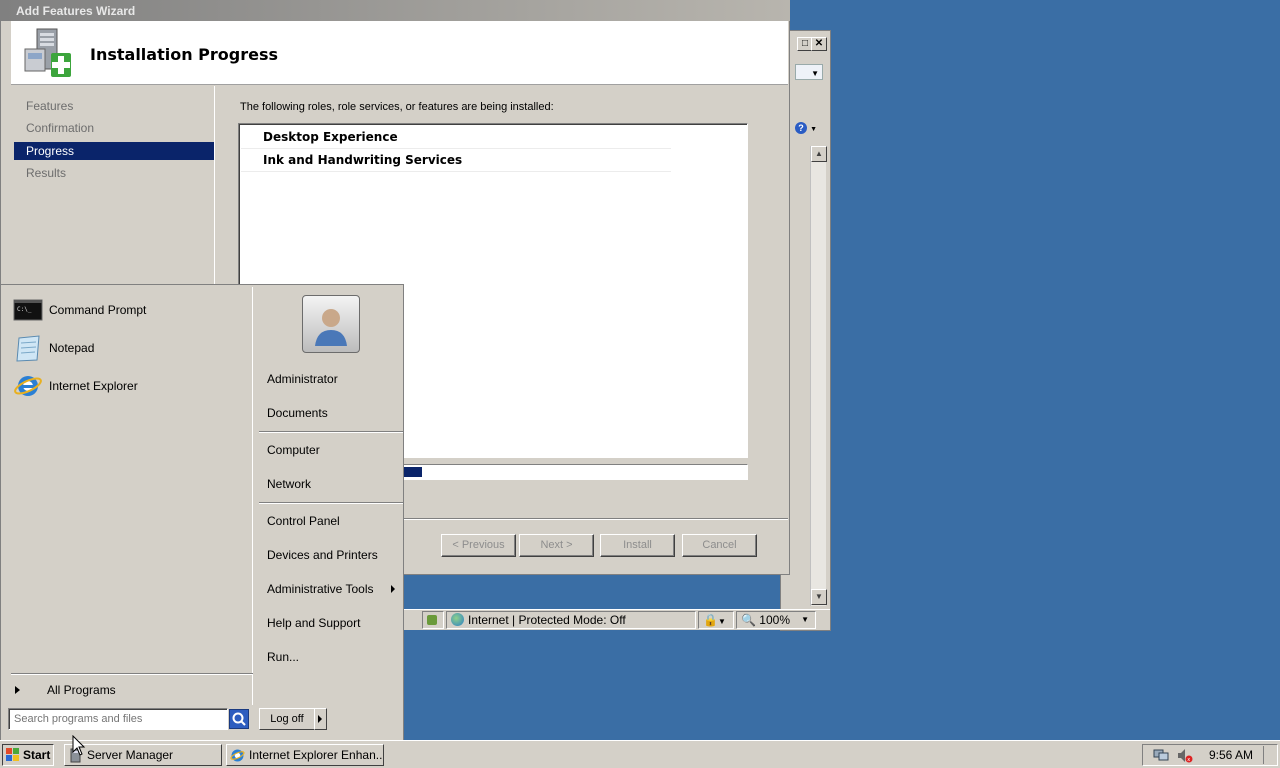  Describe the element at coordinates (331, 327) in the screenshot. I see `user-icon` at that location.